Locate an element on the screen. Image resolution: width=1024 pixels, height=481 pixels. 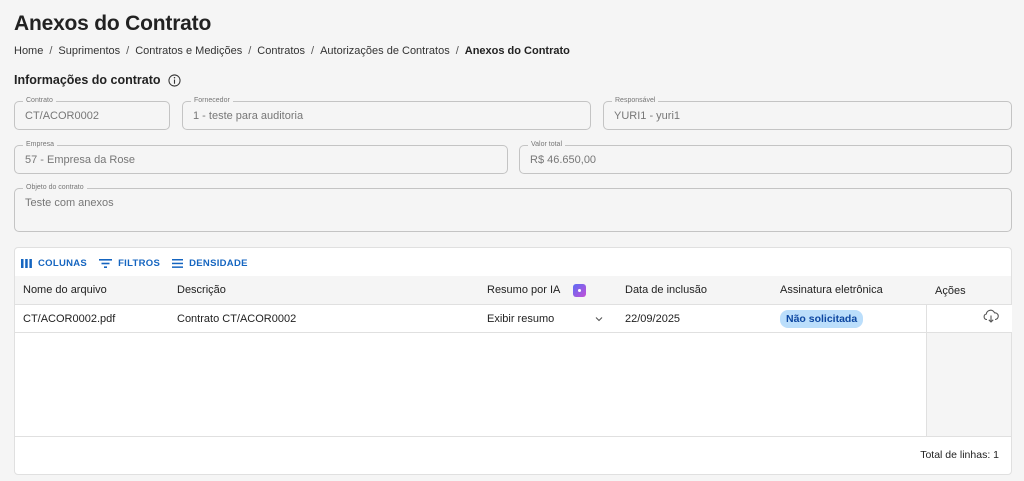
columns-button: COLUNAS is located at coordinates (54, 263).